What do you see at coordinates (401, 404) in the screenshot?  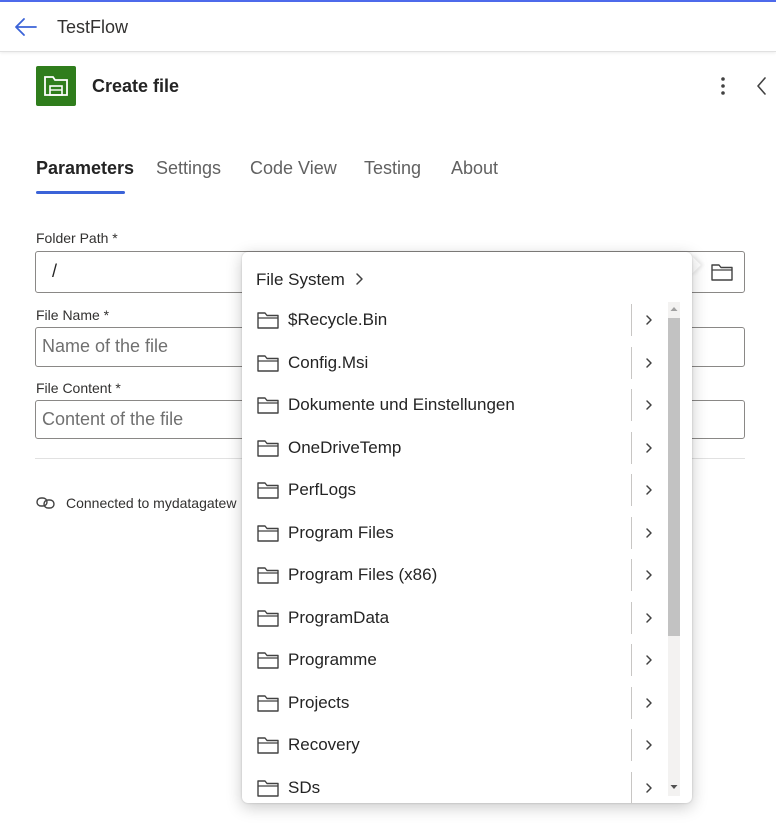 I see `folder-item-label: Dokumente und Einstellungen` at bounding box center [401, 404].